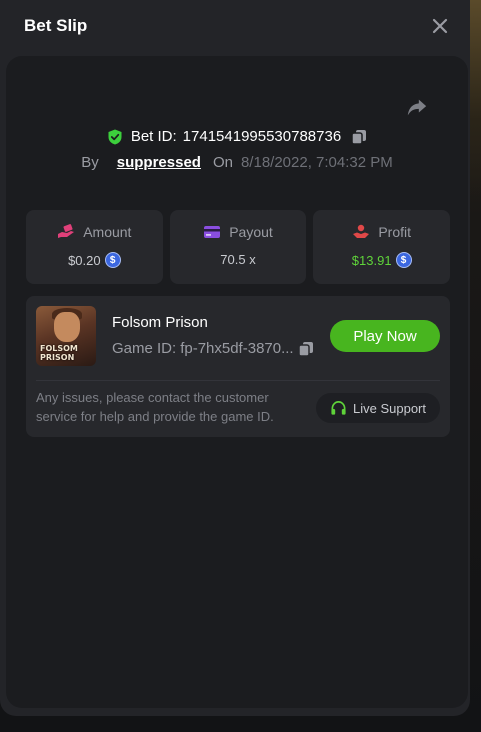 The height and width of the screenshot is (732, 481). Describe the element at coordinates (371, 260) in the screenshot. I see `stat-profit-value: $13.91` at that location.